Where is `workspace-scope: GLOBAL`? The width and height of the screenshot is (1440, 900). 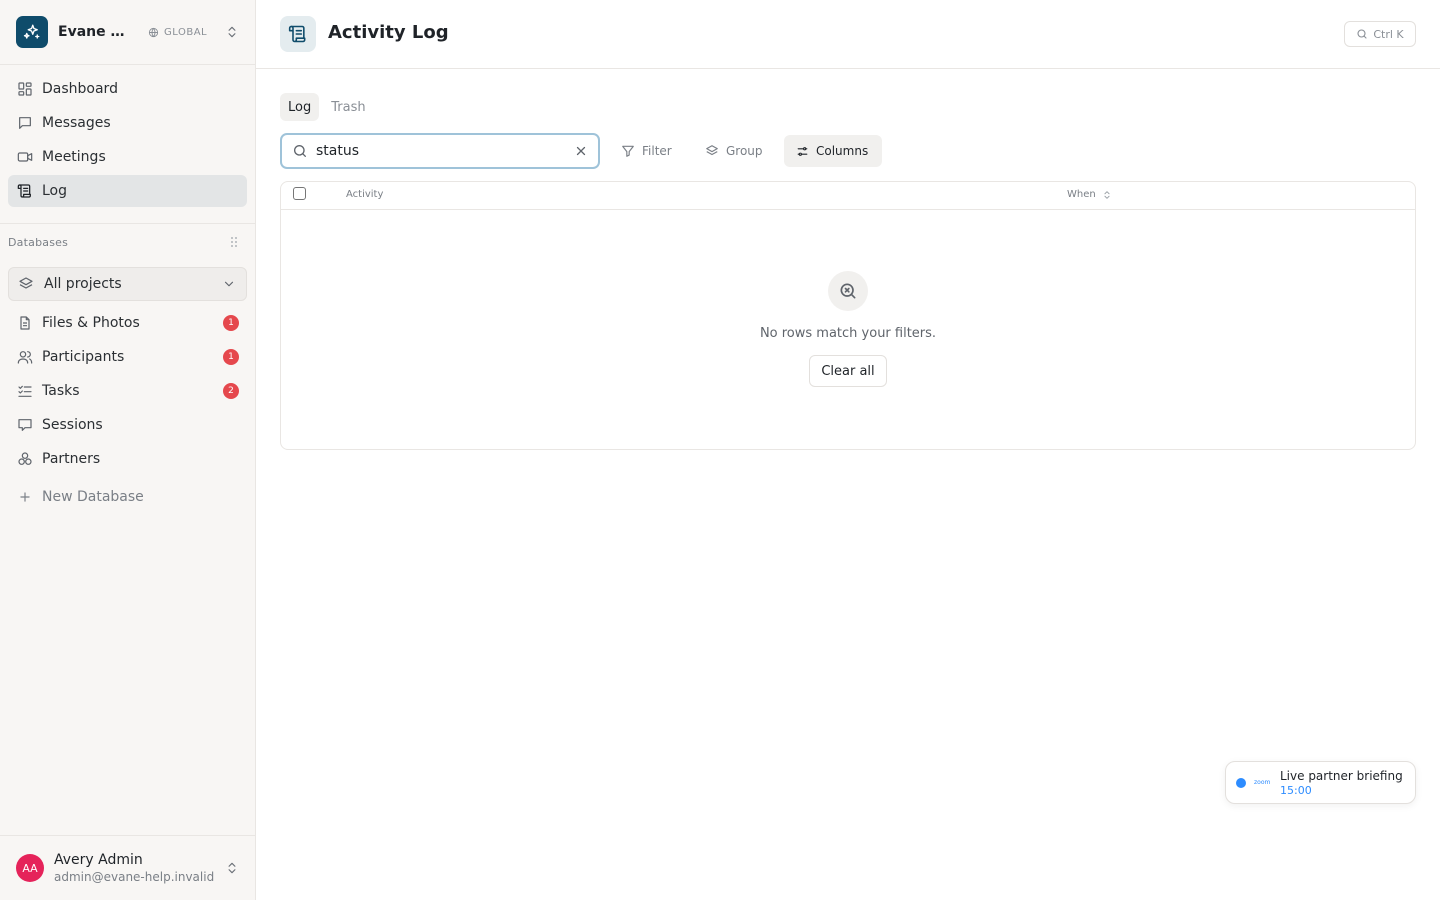
workspace-scope: GLOBAL is located at coordinates (177, 32).